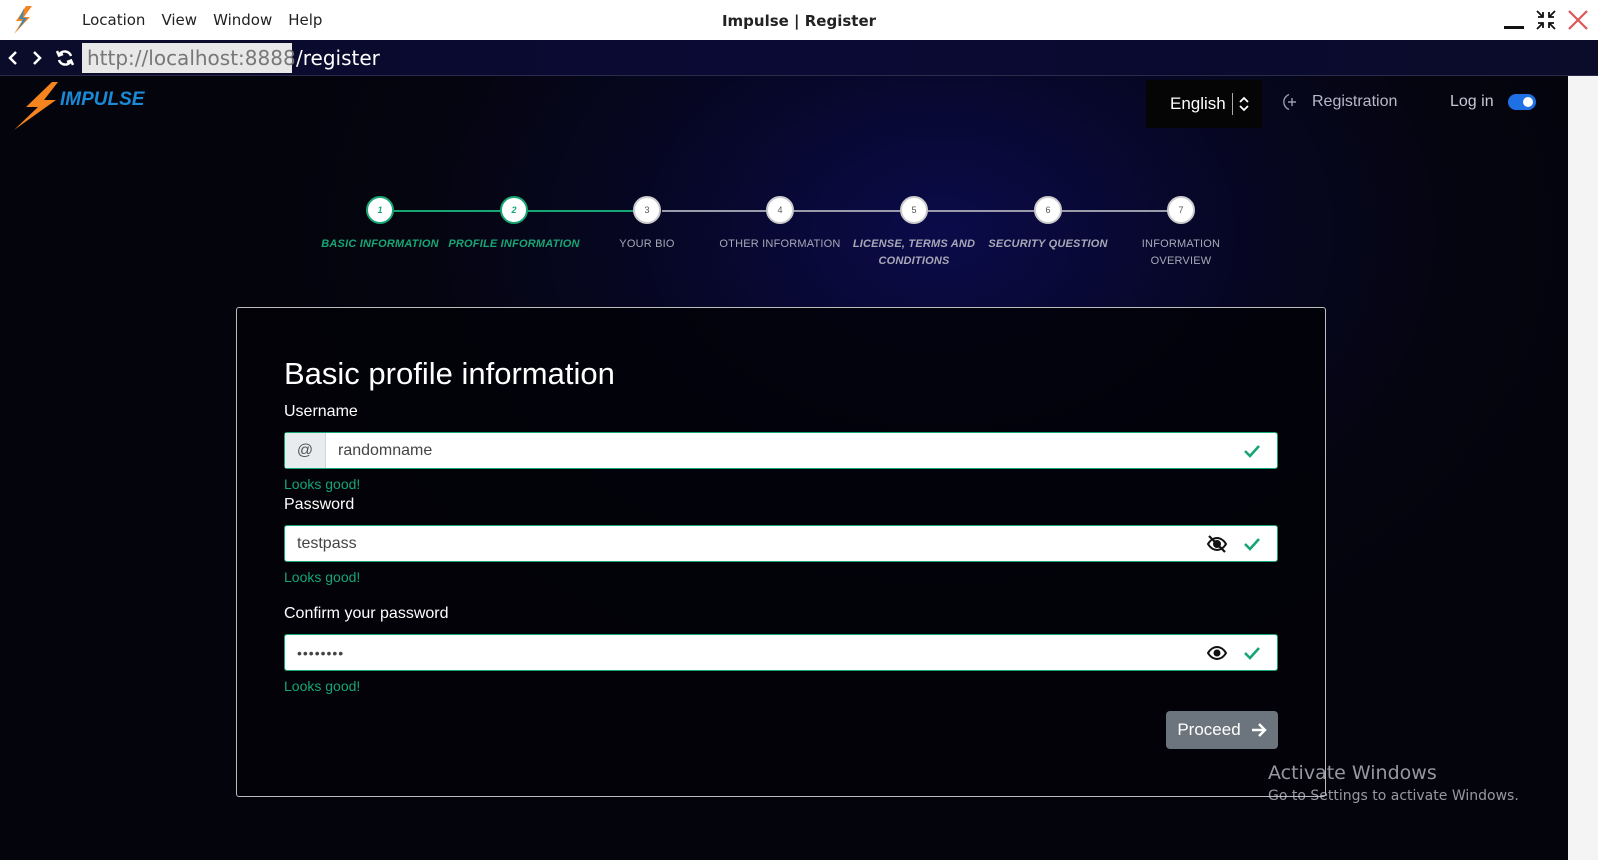  Describe the element at coordinates (914, 210) in the screenshot. I see `step-5-circle: 5` at that location.